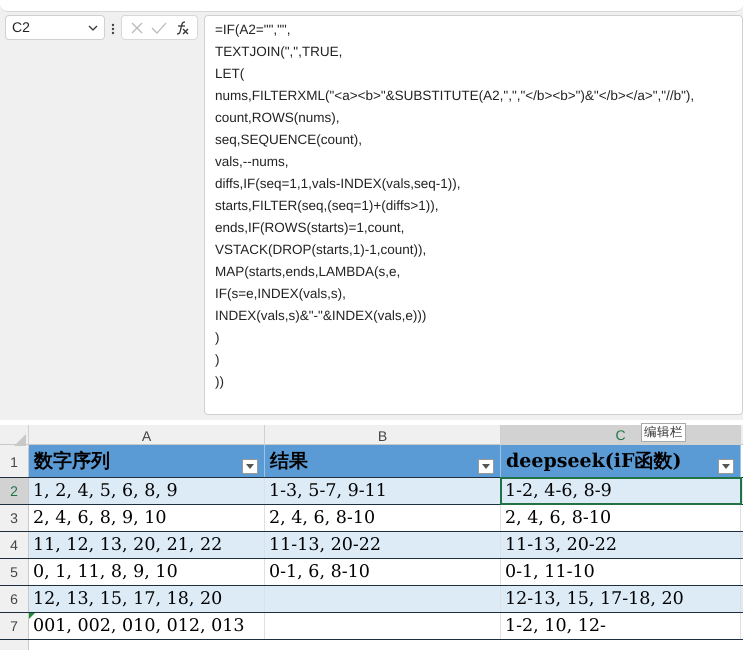  Describe the element at coordinates (14, 491) in the screenshot. I see `row-number: 2` at that location.